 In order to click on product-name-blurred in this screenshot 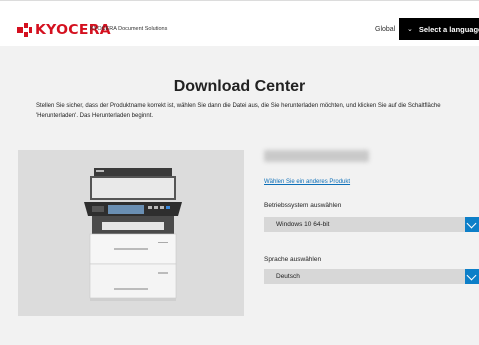, I will do `click(316, 156)`.